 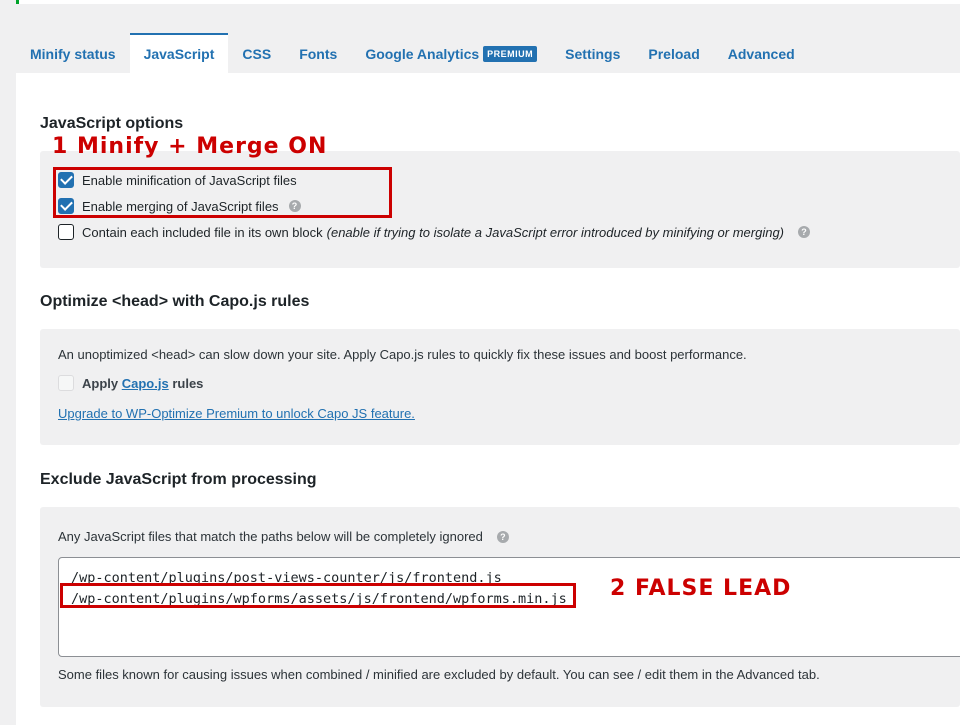 I want to click on capo-checkbox, so click(x=66, y=383).